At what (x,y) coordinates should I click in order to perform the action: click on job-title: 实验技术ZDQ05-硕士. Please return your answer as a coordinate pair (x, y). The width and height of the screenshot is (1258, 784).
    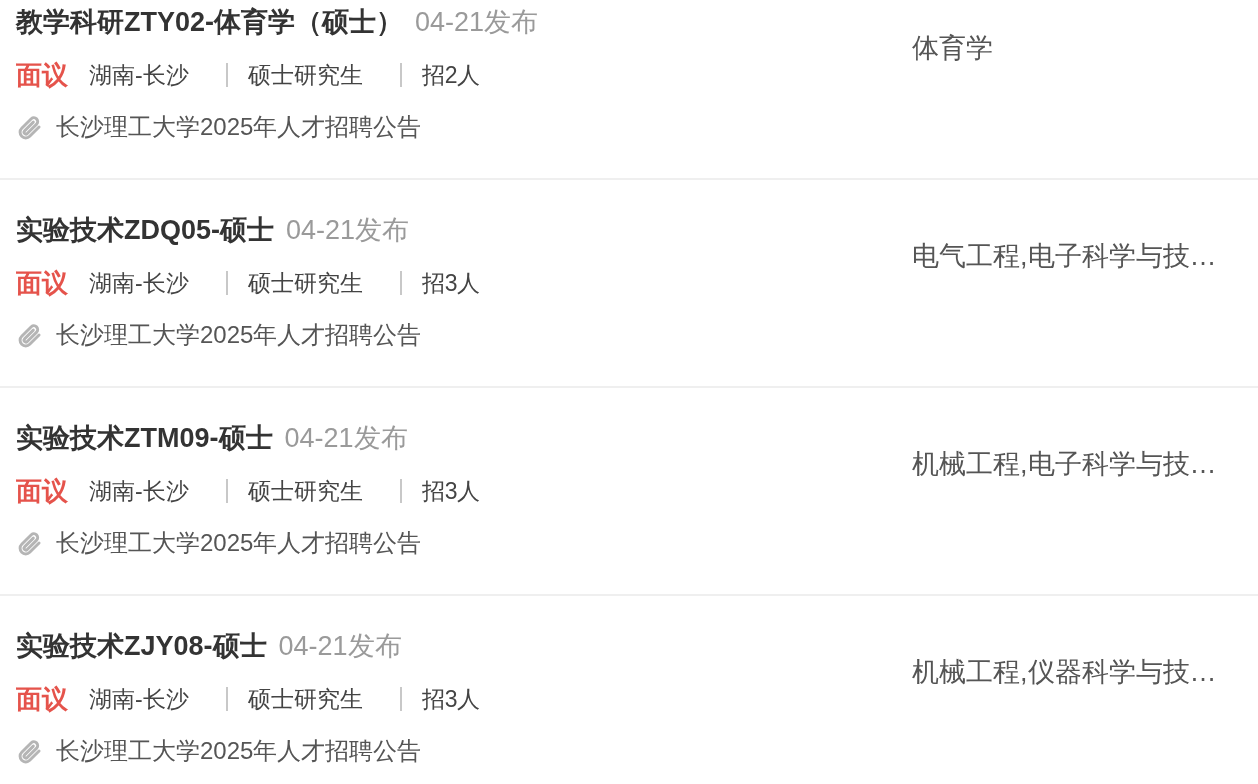
    Looking at the image, I should click on (145, 230).